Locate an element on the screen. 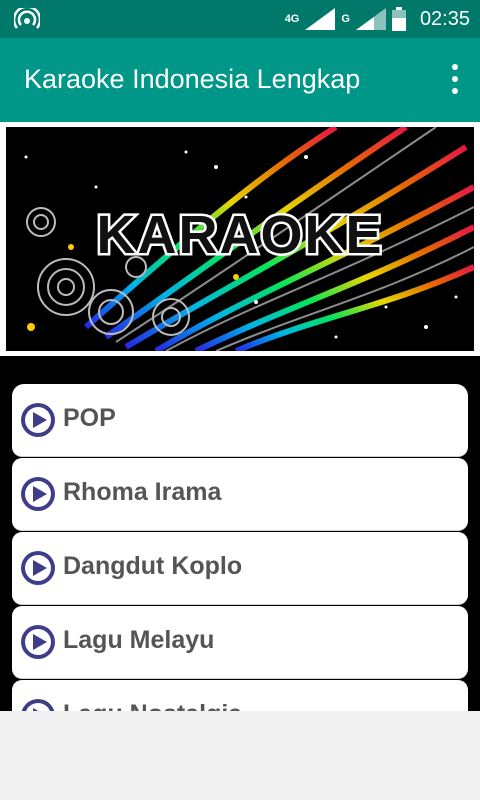 This screenshot has width=480, height=800. battery-icon is located at coordinates (398, 19).